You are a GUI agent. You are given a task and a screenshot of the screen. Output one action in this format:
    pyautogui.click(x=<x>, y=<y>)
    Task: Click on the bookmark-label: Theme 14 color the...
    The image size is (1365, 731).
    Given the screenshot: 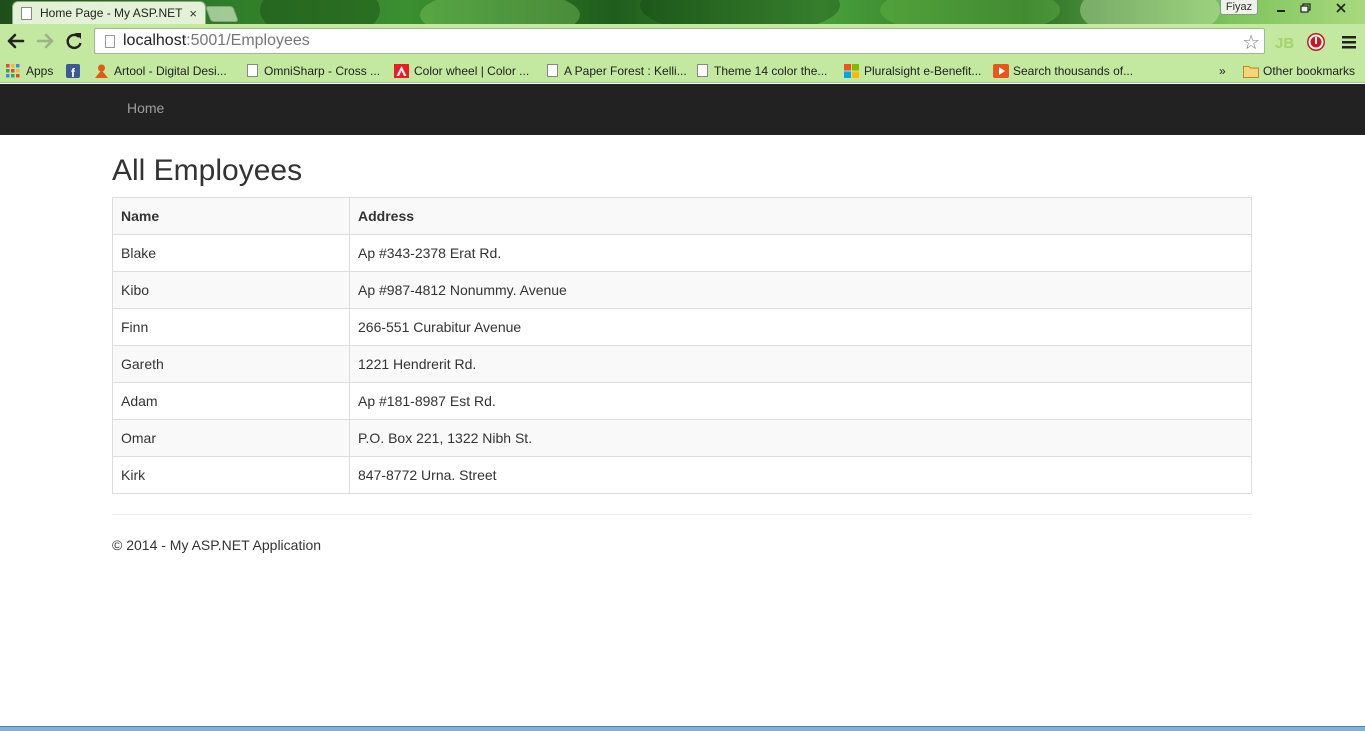 What is the action you would take?
    pyautogui.click(x=771, y=70)
    